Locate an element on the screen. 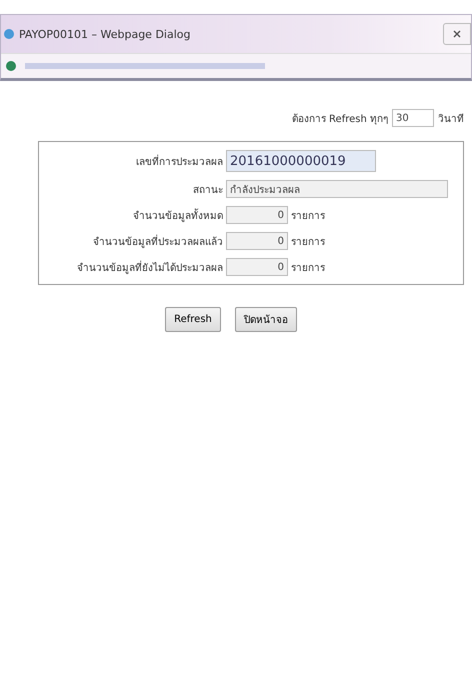 The height and width of the screenshot is (675, 472). refresh-input: 30 is located at coordinates (413, 118).